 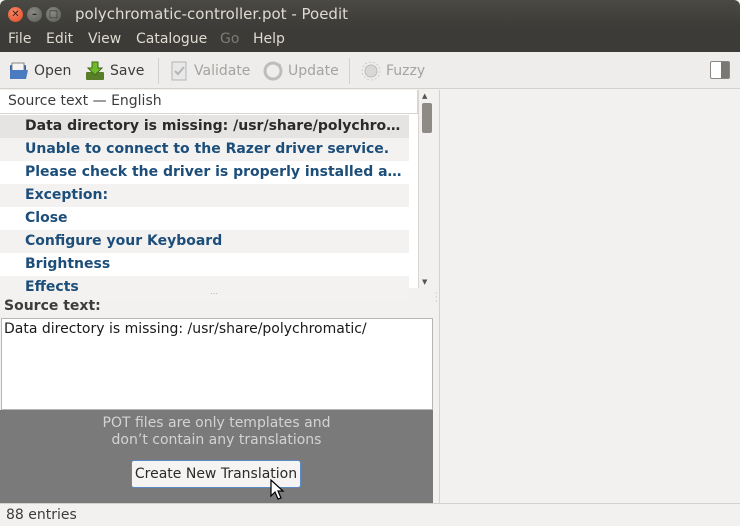 I want to click on update-icon, so click(x=273, y=71).